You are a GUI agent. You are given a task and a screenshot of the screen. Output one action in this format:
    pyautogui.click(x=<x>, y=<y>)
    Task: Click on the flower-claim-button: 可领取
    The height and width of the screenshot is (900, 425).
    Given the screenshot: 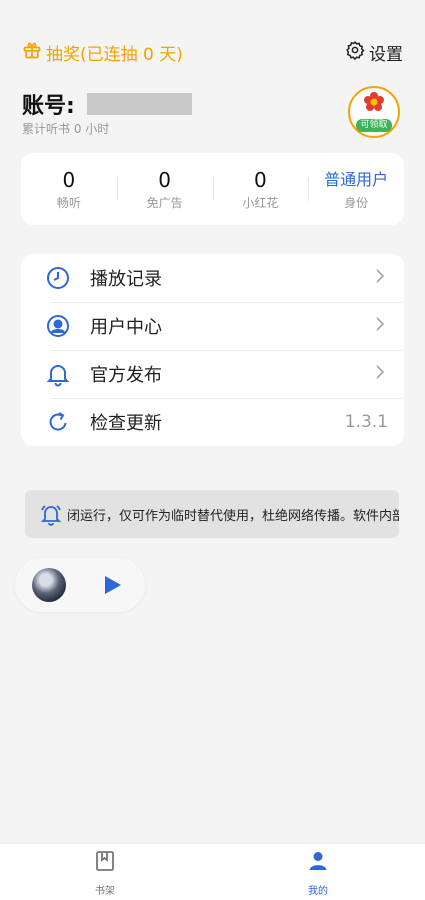 What is the action you would take?
    pyautogui.click(x=374, y=112)
    